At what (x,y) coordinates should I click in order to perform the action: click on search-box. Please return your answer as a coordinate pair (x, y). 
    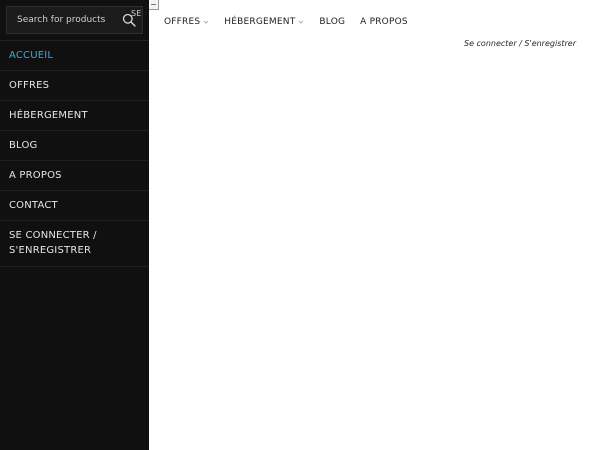
    Looking at the image, I should click on (74, 20).